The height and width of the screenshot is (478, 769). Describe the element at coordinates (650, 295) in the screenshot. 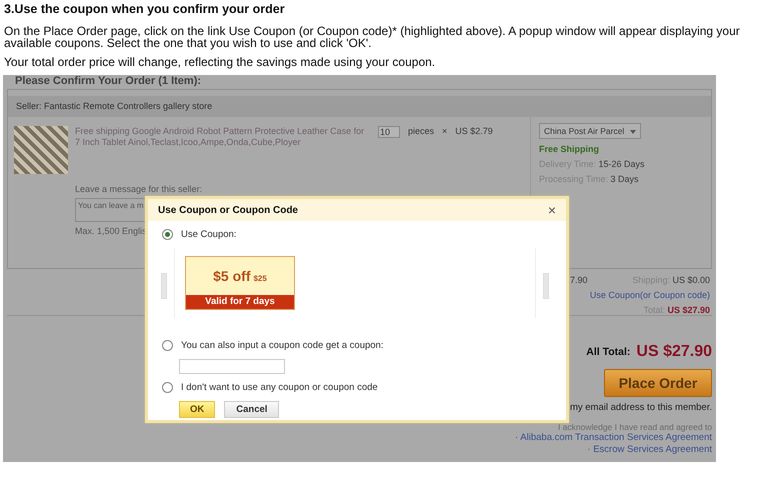

I see `use-coupon-link: Use Coupon(or Coupon code)` at that location.